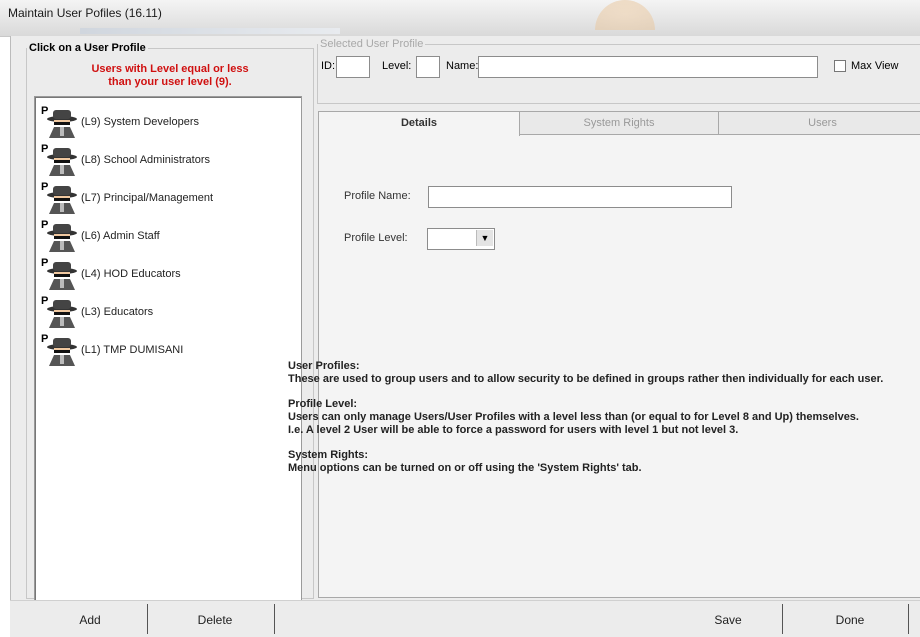  I want to click on profile-label: (L1) TMP DUMISANI, so click(132, 350).